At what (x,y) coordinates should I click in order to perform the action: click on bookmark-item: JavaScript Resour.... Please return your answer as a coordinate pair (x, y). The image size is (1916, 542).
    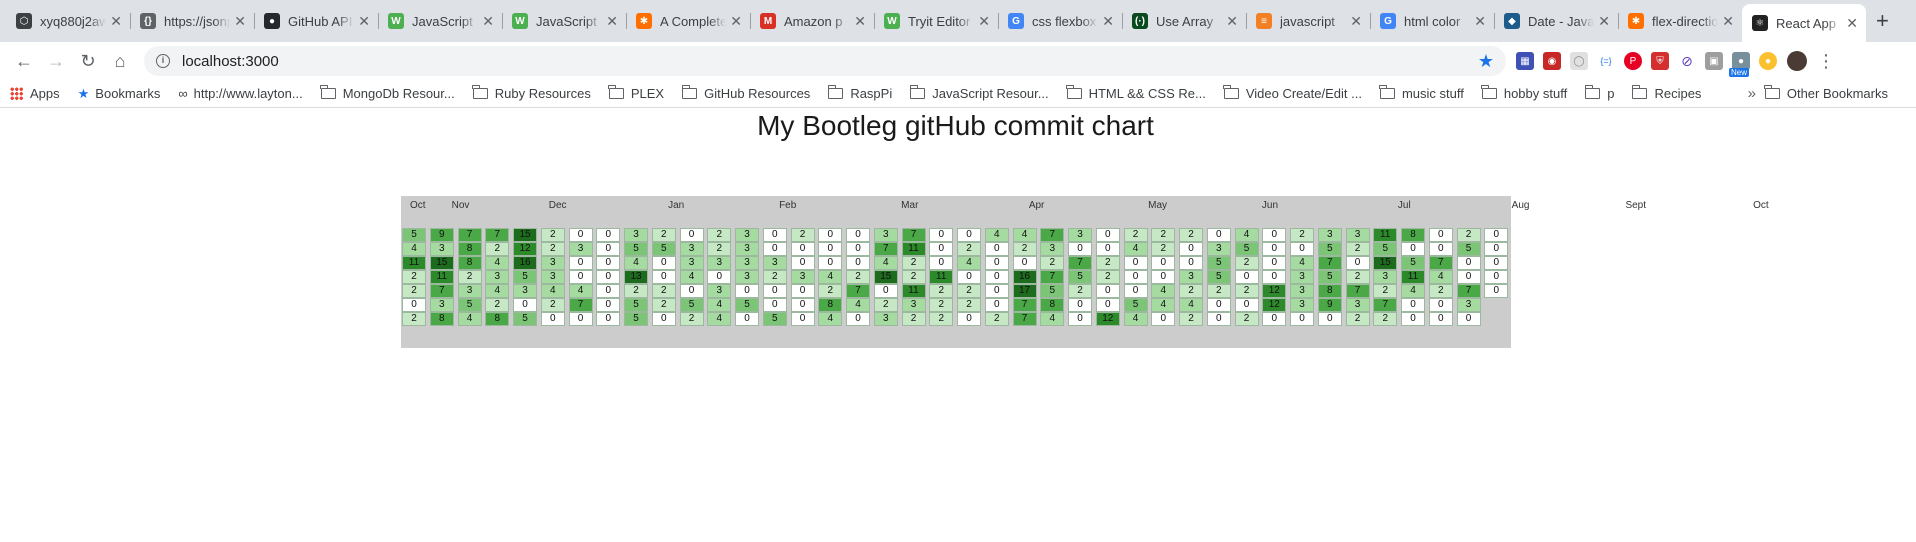
    Looking at the image, I should click on (979, 93).